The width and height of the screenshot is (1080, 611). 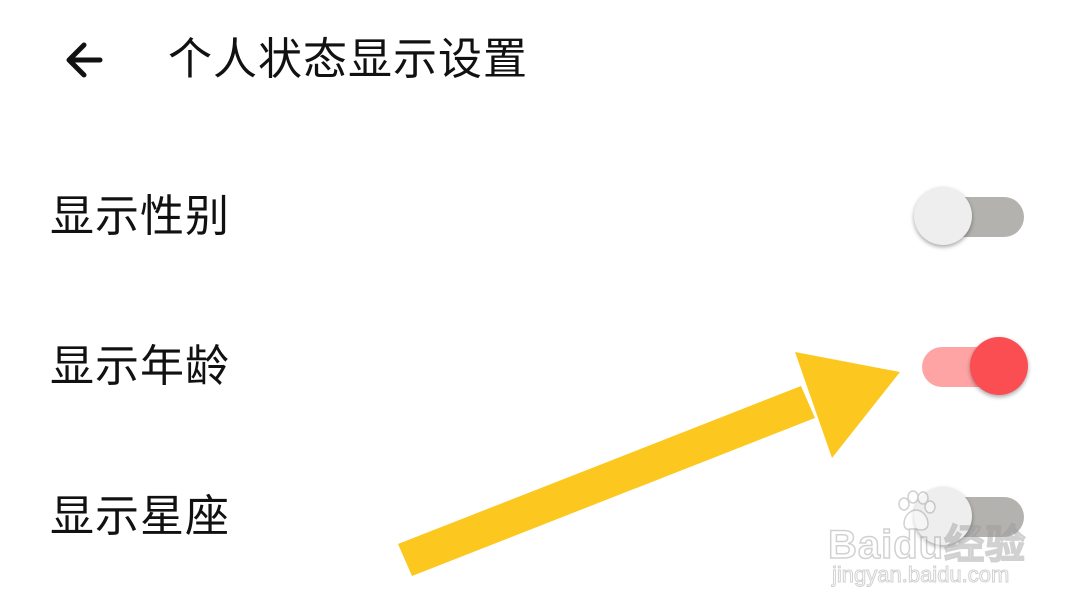 What do you see at coordinates (974, 517) in the screenshot?
I see `toggle-show-zodiac` at bounding box center [974, 517].